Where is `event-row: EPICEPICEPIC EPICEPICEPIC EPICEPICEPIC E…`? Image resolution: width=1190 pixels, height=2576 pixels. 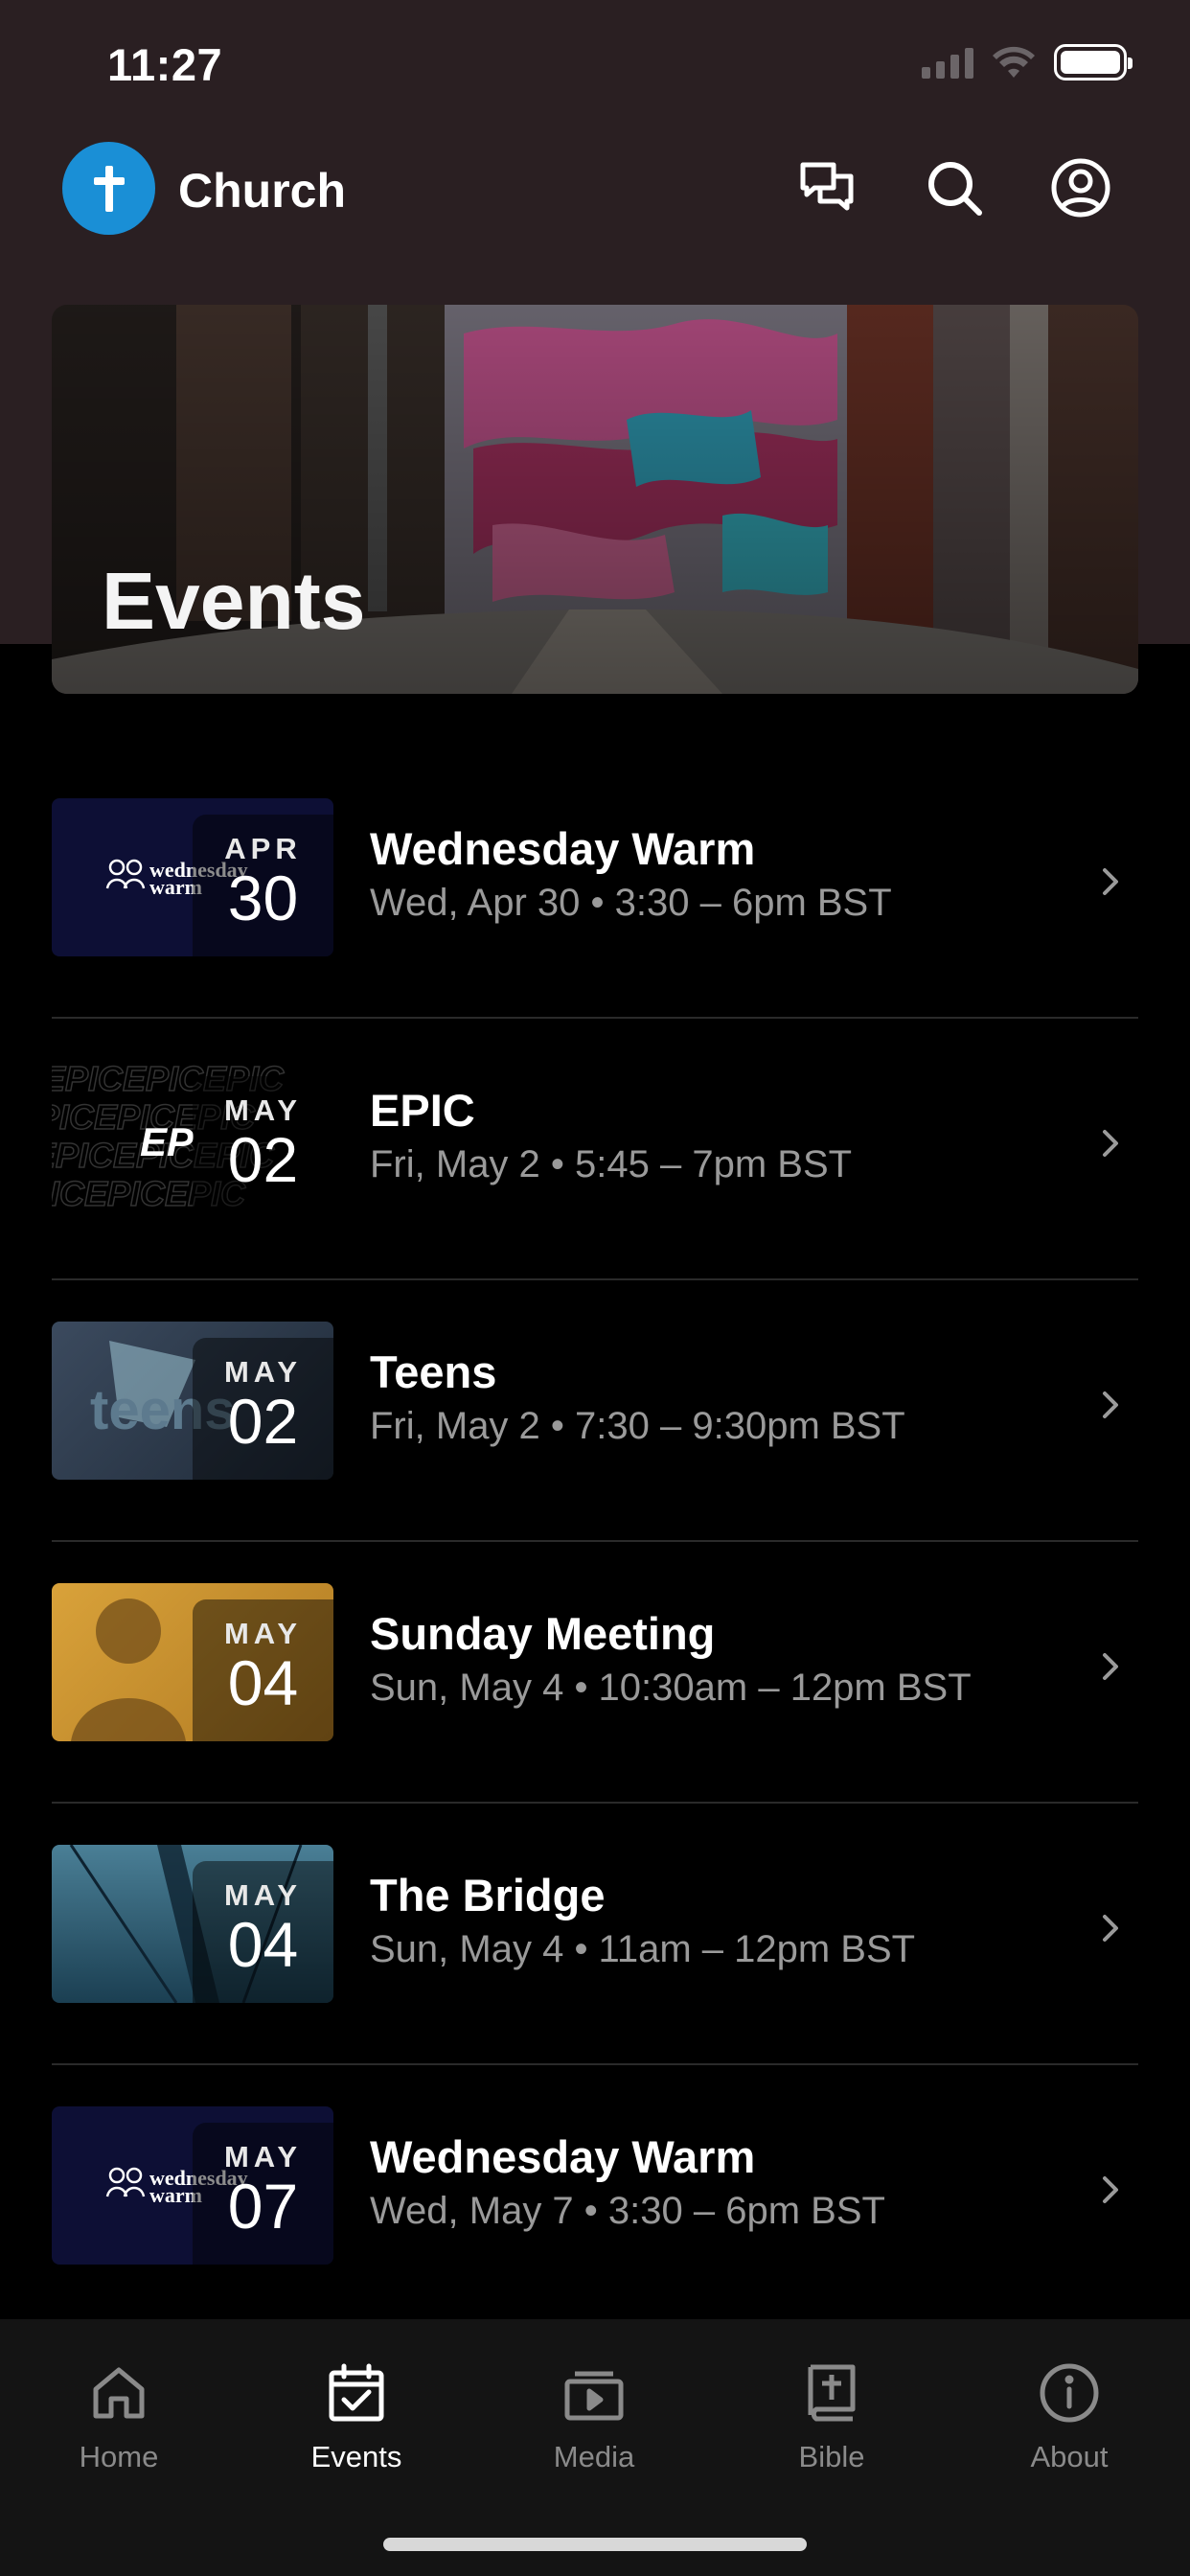
event-row: EPICEPICEPIC EPICEPICEPIC EPICEPICEPIC E… is located at coordinates (595, 1149).